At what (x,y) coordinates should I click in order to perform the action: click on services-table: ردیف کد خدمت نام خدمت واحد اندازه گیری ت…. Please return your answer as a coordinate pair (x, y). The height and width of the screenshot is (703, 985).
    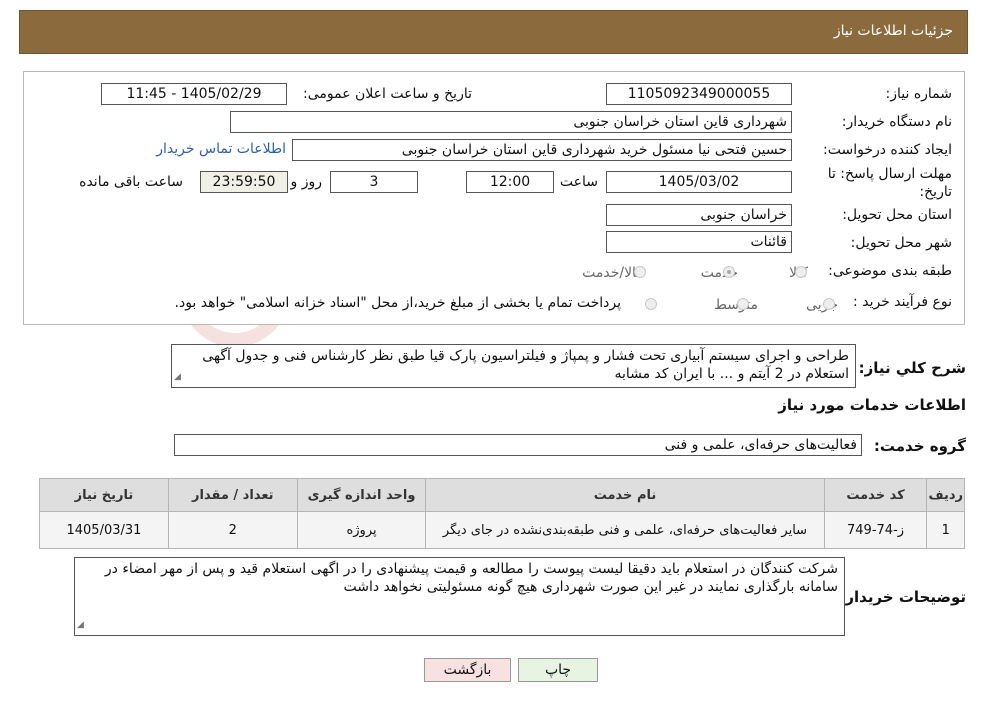
    Looking at the image, I should click on (502, 513).